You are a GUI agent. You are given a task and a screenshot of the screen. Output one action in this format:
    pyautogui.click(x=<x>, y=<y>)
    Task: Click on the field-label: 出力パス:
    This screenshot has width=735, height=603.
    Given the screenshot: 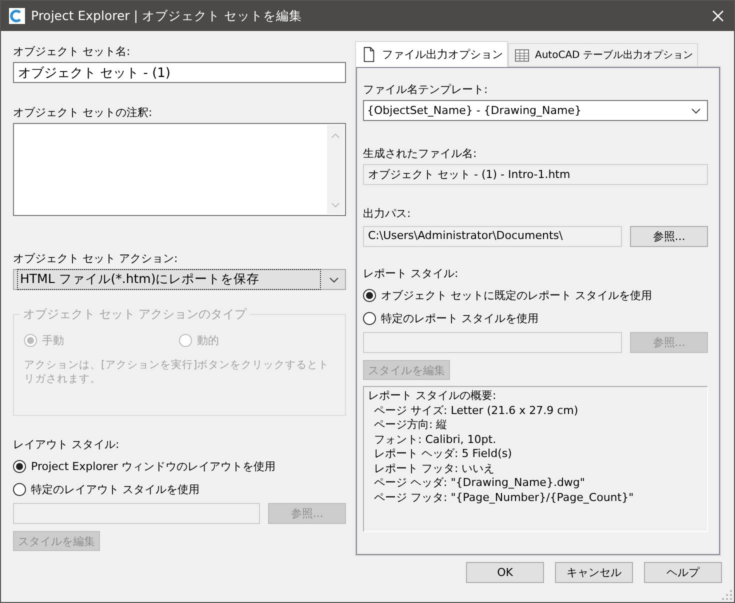 What is the action you would take?
    pyautogui.click(x=387, y=214)
    